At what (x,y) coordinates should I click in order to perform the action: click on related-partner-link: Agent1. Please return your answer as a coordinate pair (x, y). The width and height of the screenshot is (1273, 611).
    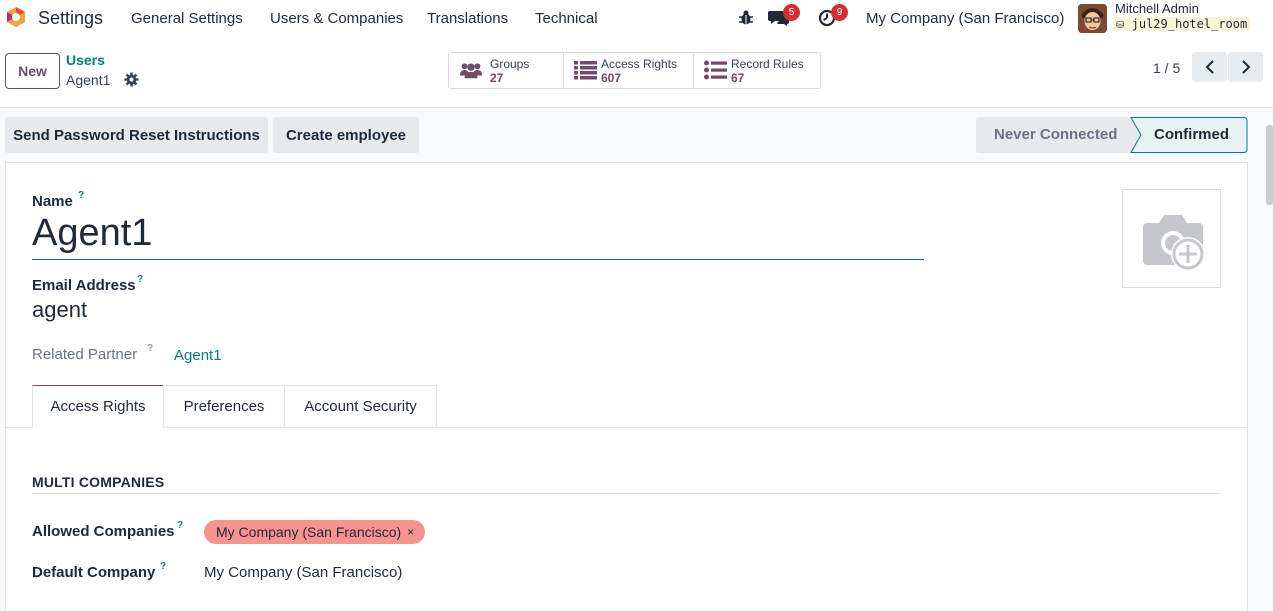
    Looking at the image, I should click on (198, 355).